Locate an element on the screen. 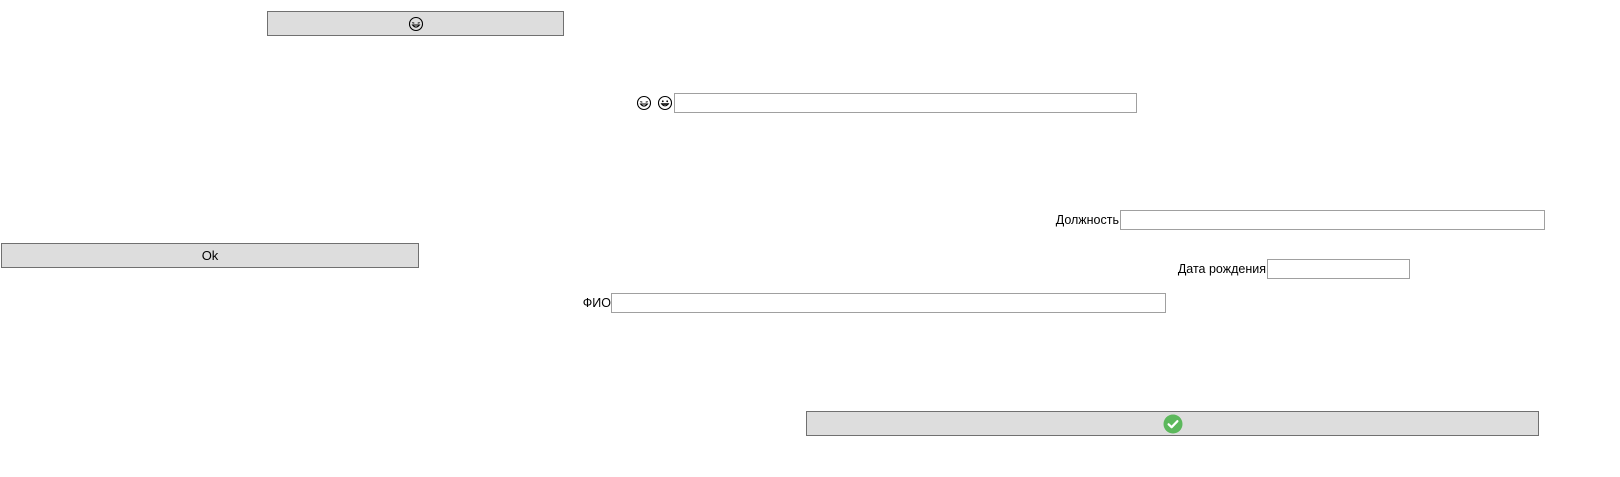 The width and height of the screenshot is (1620, 477). check-circle-icon is located at coordinates (1173, 424).